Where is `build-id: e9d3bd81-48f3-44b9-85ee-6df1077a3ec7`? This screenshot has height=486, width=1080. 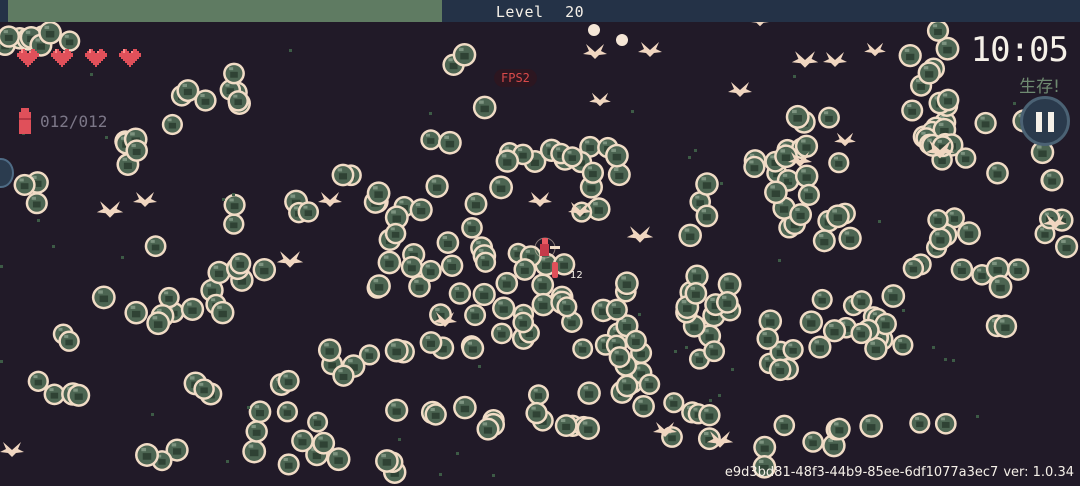
build-id: e9d3bd81-48f3-44b9-85ee-6df1077a3ec7 is located at coordinates (861, 472).